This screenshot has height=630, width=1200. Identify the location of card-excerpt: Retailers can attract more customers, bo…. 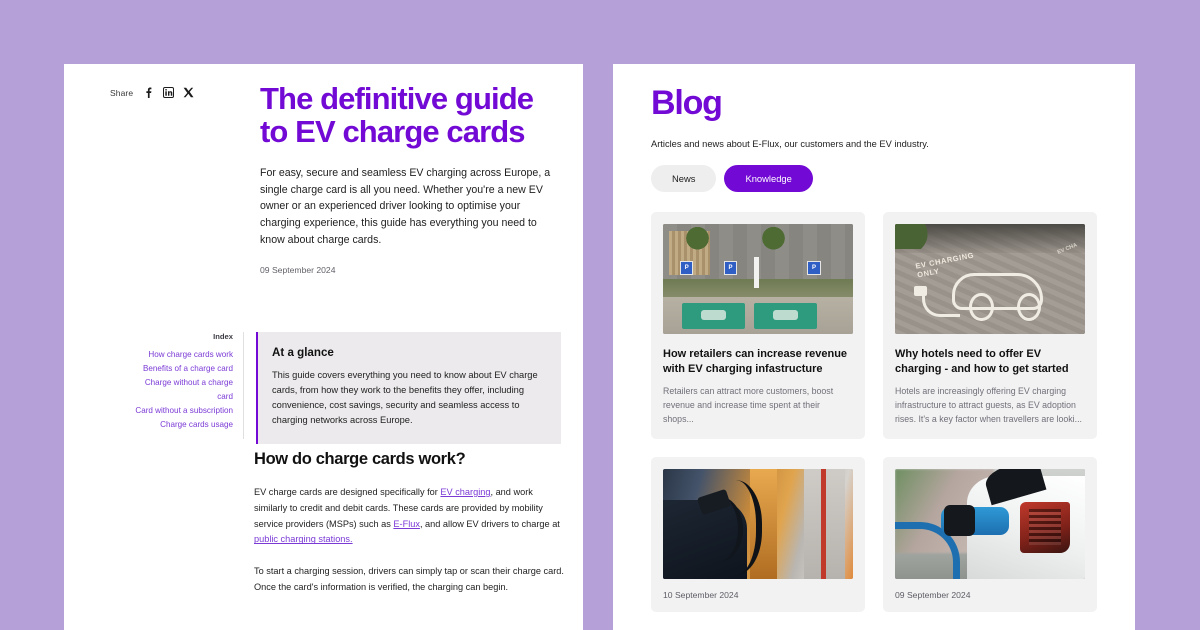
(748, 405).